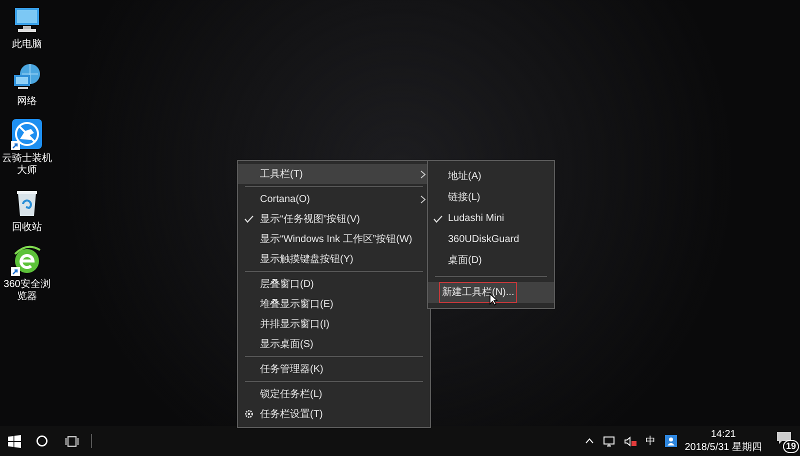 The width and height of the screenshot is (800, 456). I want to click on network-monitor-icon, so click(608, 441).